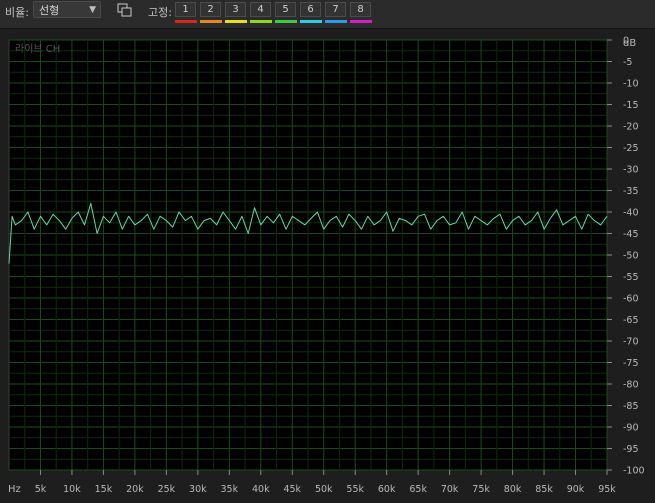 This screenshot has height=503, width=655. What do you see at coordinates (627, 62) in the screenshot?
I see `y-tick-label: -5` at bounding box center [627, 62].